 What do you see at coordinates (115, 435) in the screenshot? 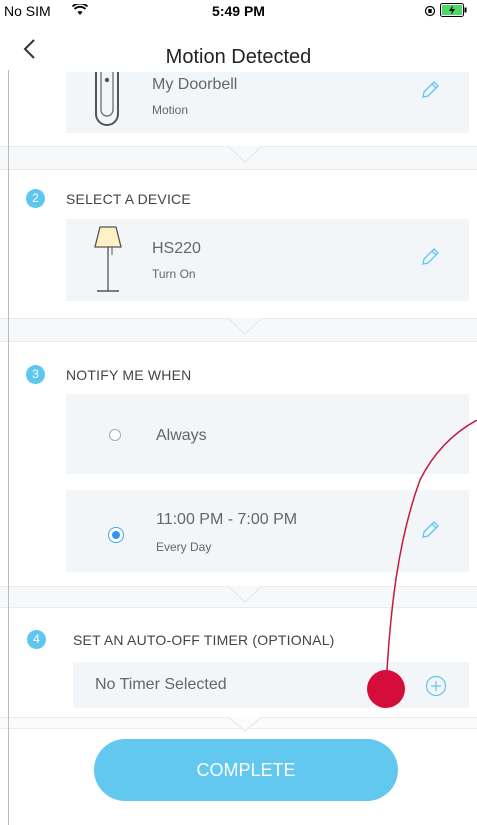
I see `radio-unselected` at bounding box center [115, 435].